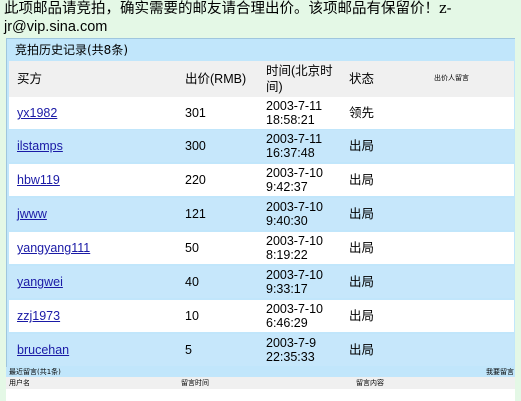  What do you see at coordinates (53, 248) in the screenshot?
I see `bidder-link: yangyang111` at bounding box center [53, 248].